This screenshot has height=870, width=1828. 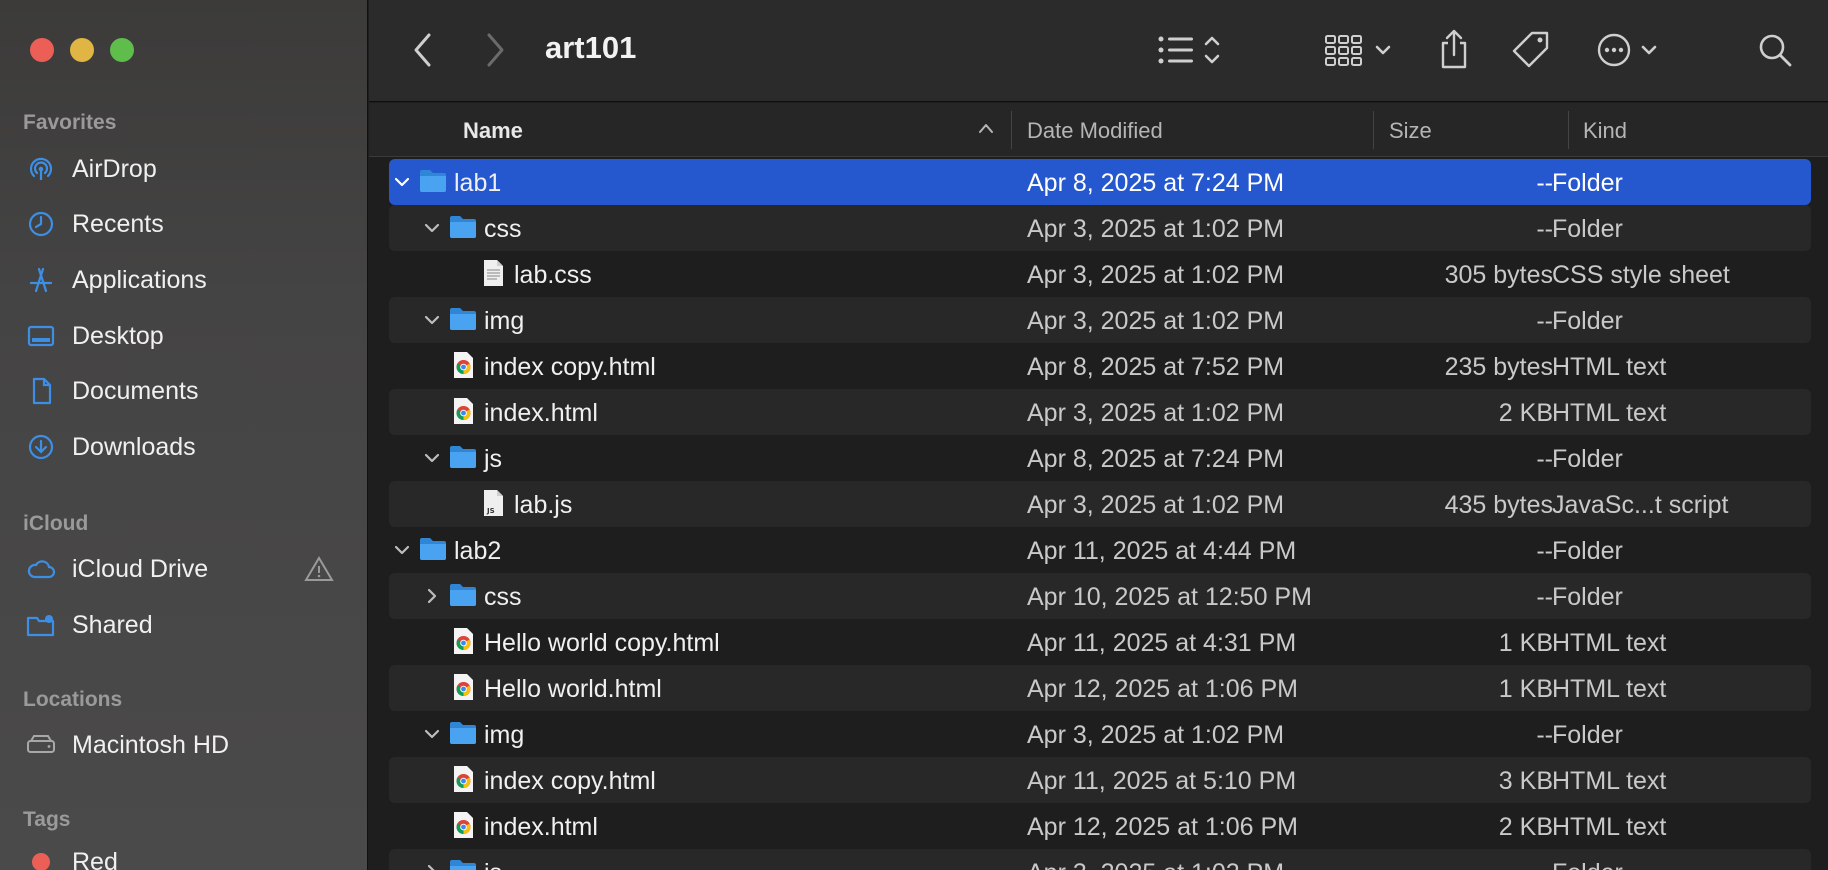 I want to click on column-header-date-modified: Date Modified, so click(x=1095, y=131).